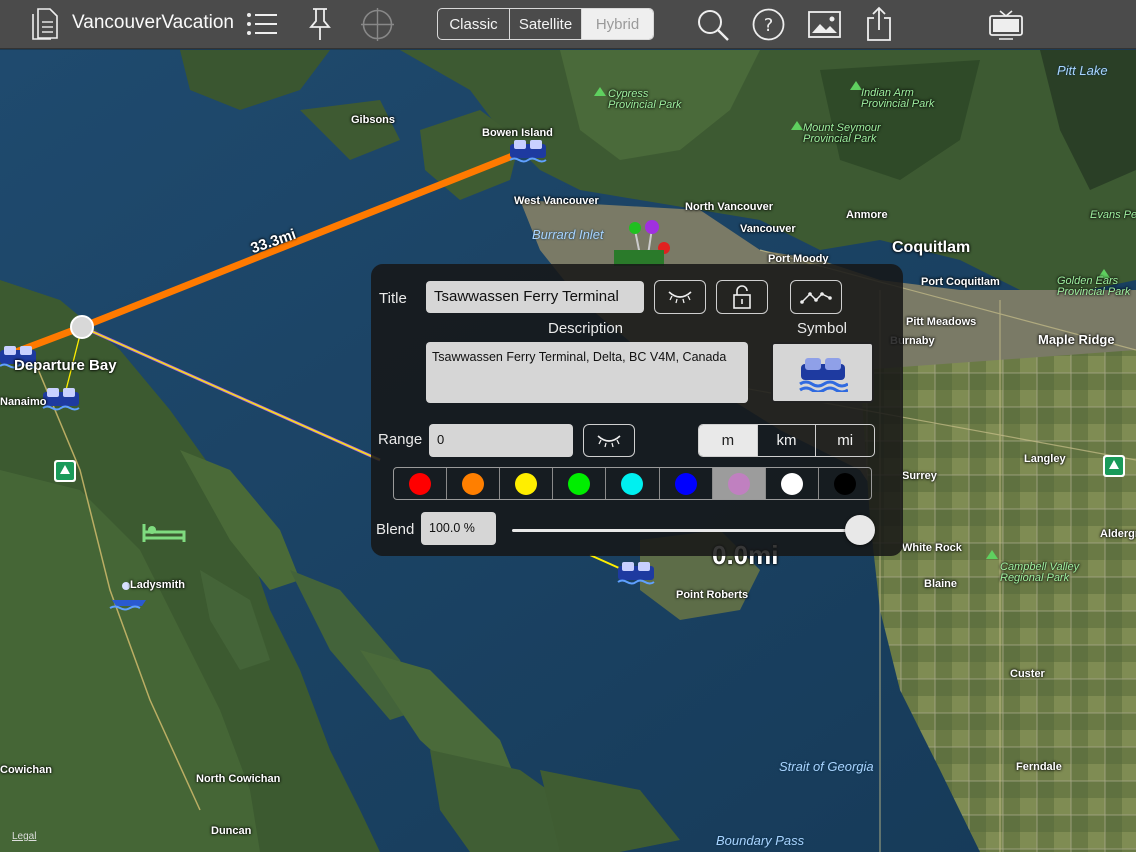 The image size is (1136, 852). Describe the element at coordinates (1027, 674) in the screenshot. I see `place-label: Custer` at that location.